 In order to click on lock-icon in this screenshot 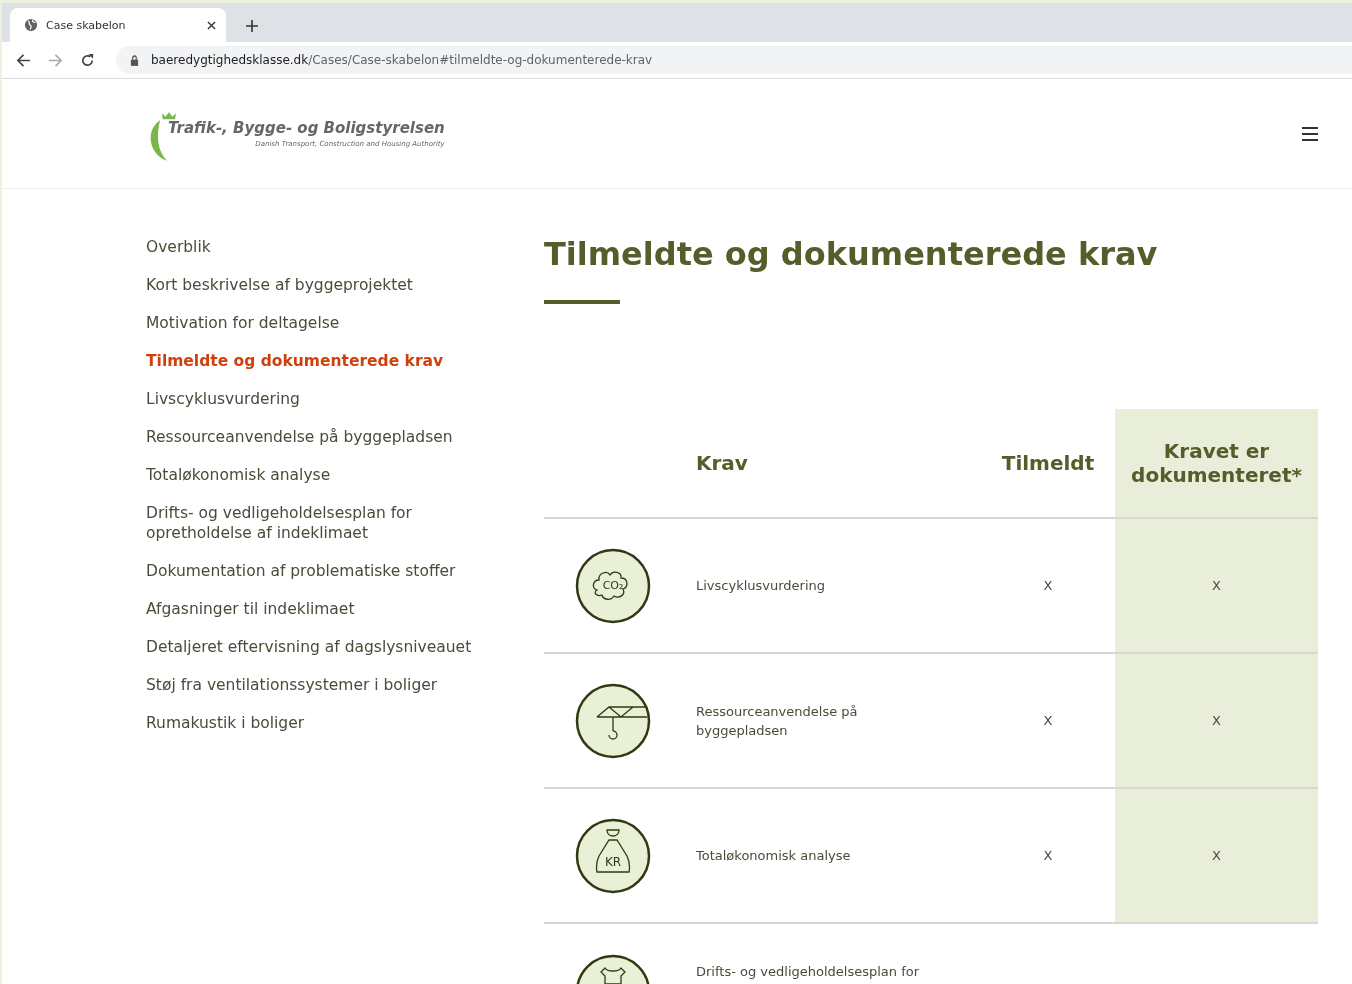, I will do `click(134, 60)`.